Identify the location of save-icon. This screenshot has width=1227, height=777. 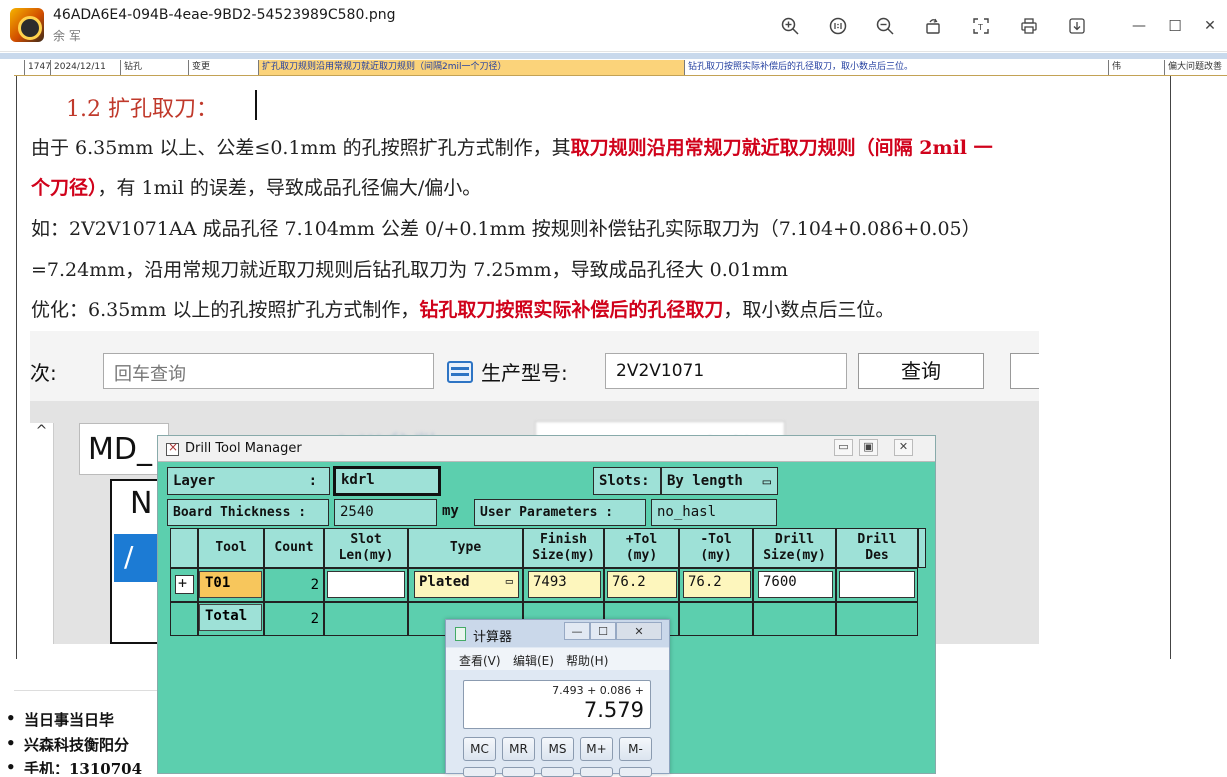
(1077, 26).